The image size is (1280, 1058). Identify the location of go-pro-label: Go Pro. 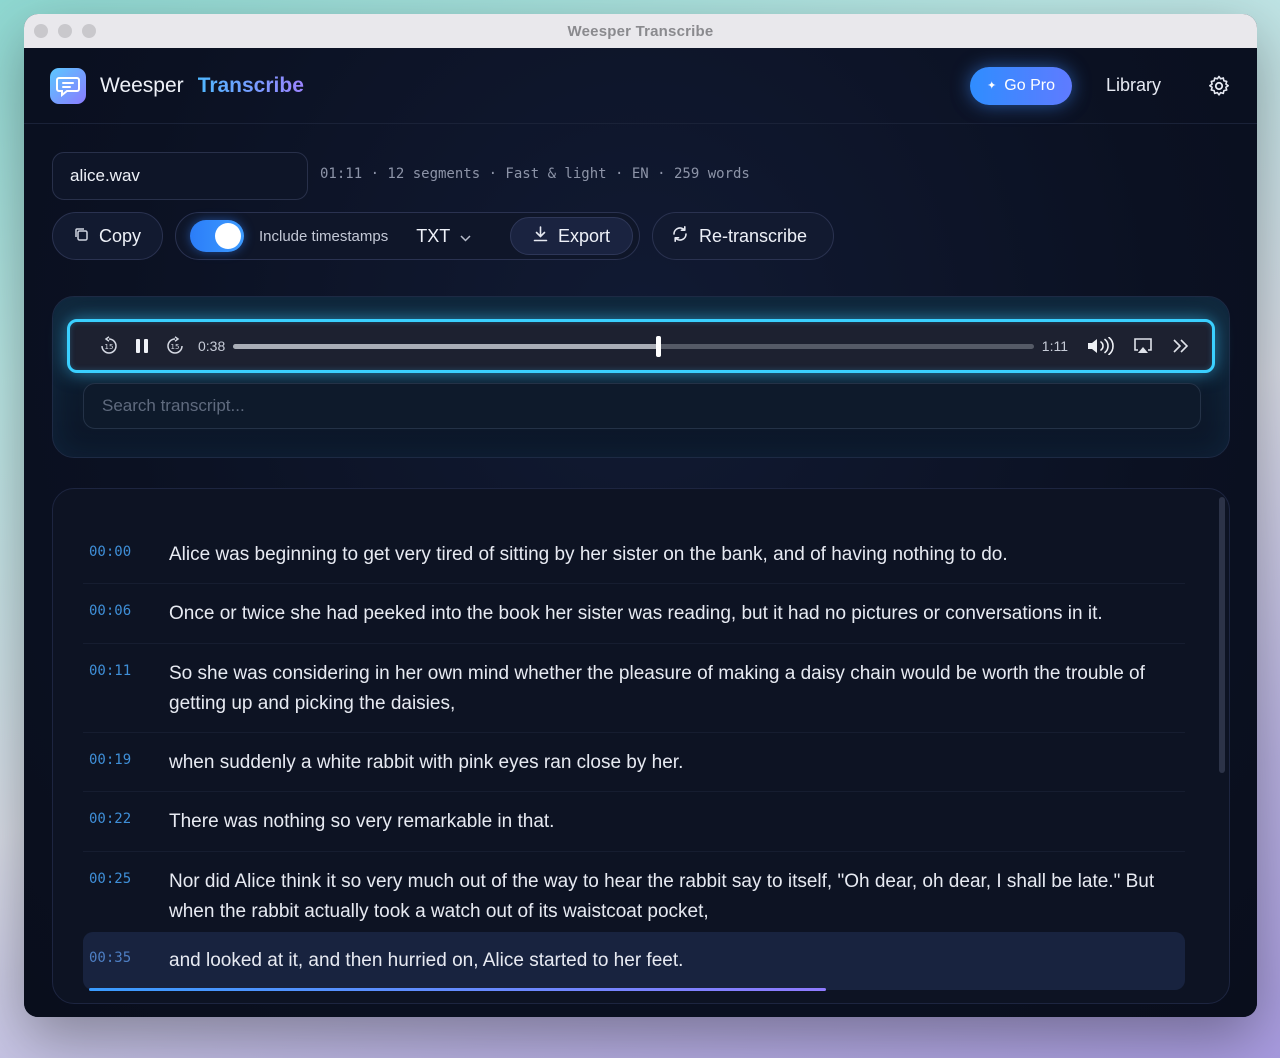
(1029, 85).